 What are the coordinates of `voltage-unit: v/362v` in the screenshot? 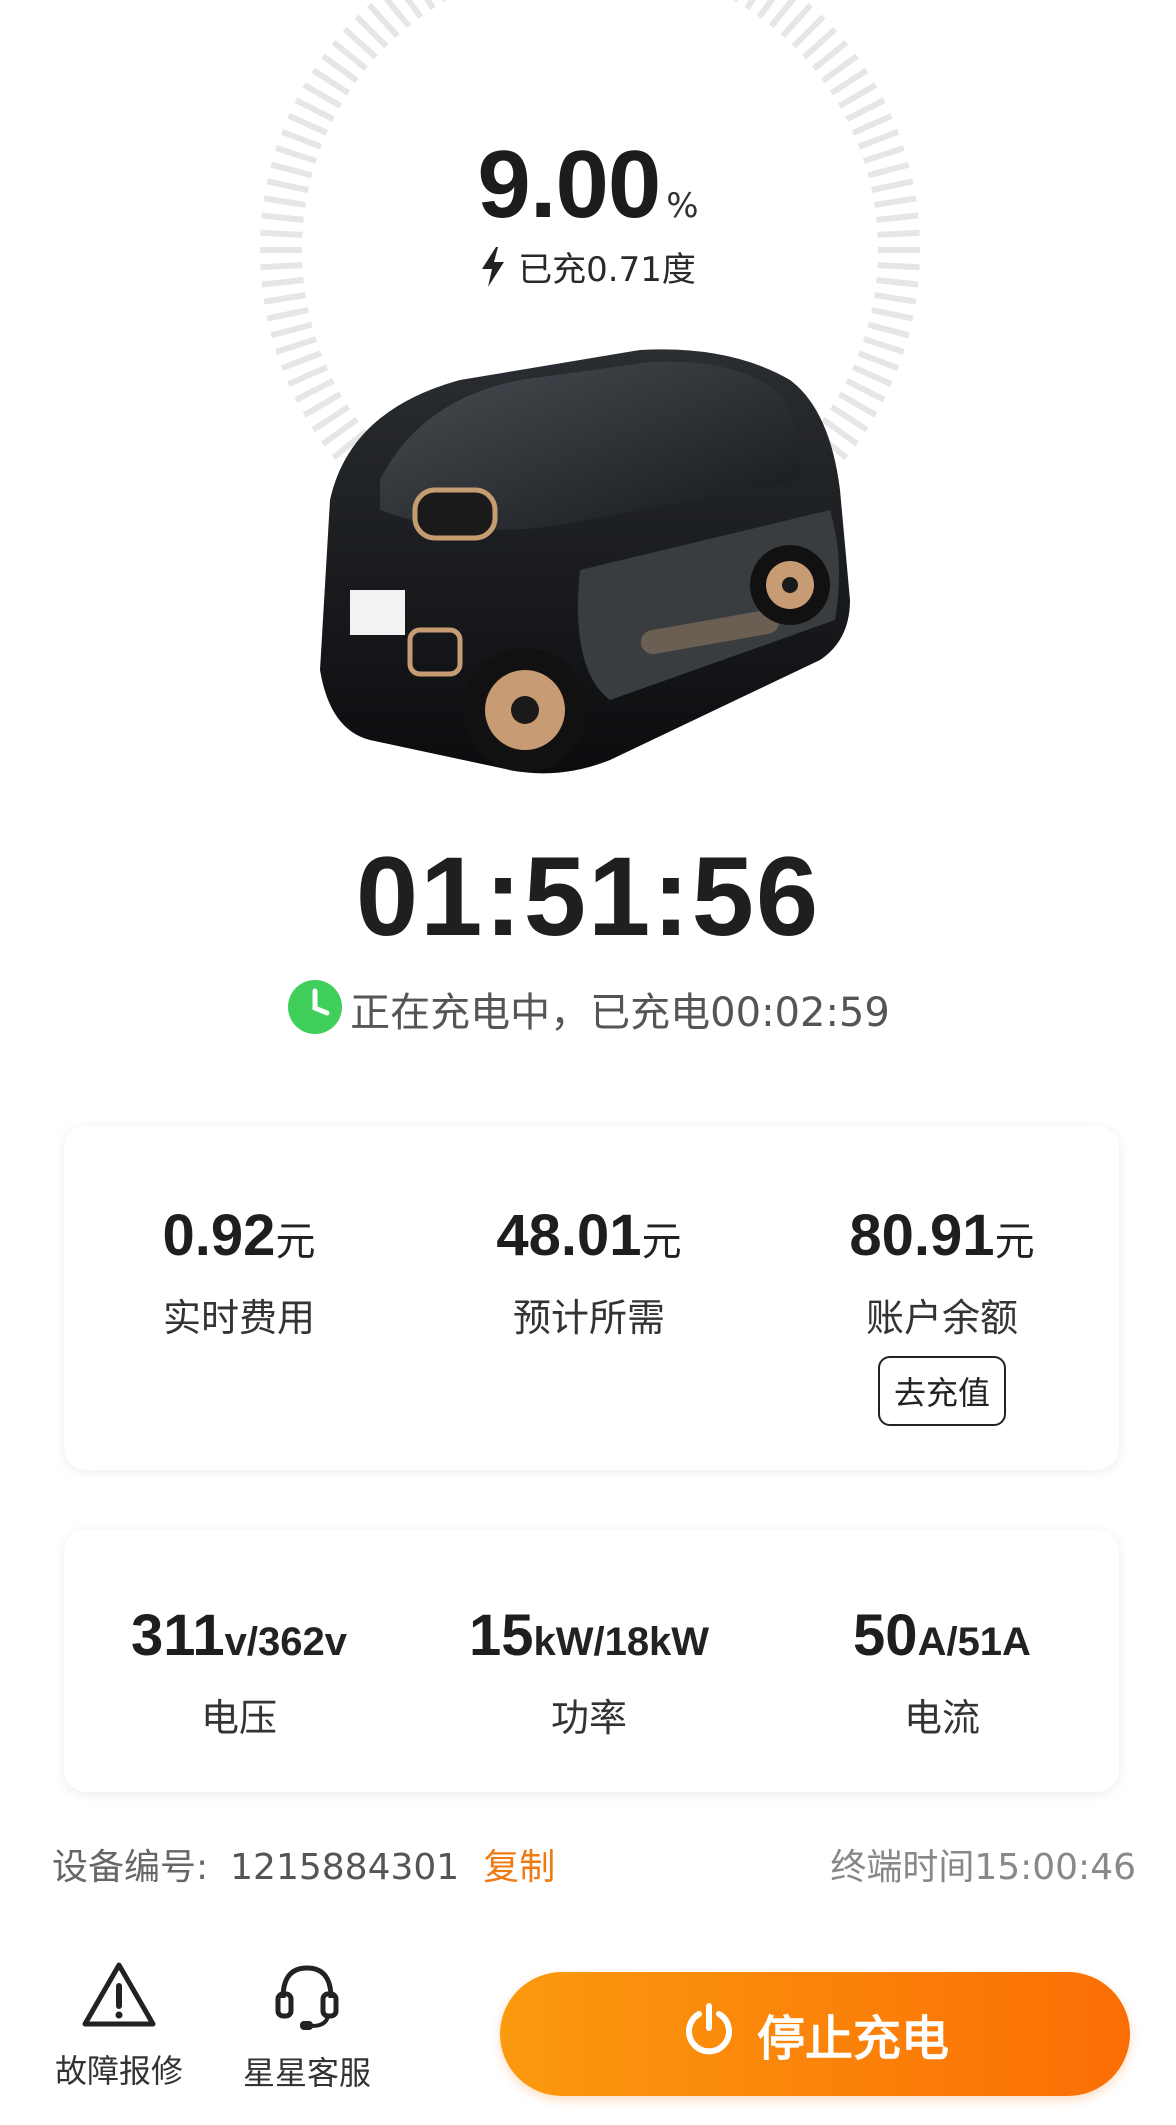 It's located at (285, 1642).